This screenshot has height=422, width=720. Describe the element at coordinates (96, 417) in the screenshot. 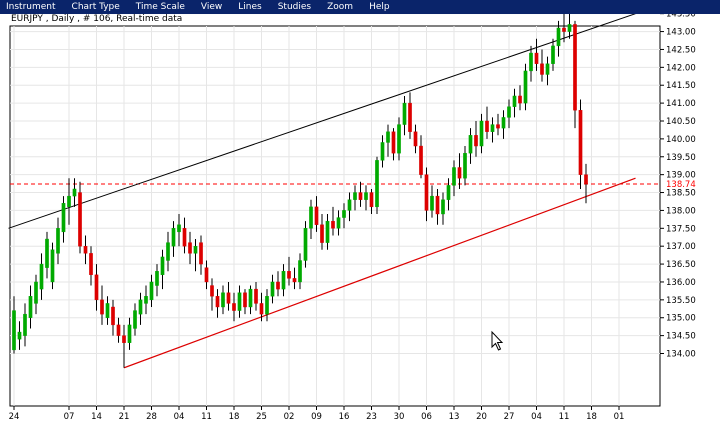

I see `x-tick-label: 14` at that location.